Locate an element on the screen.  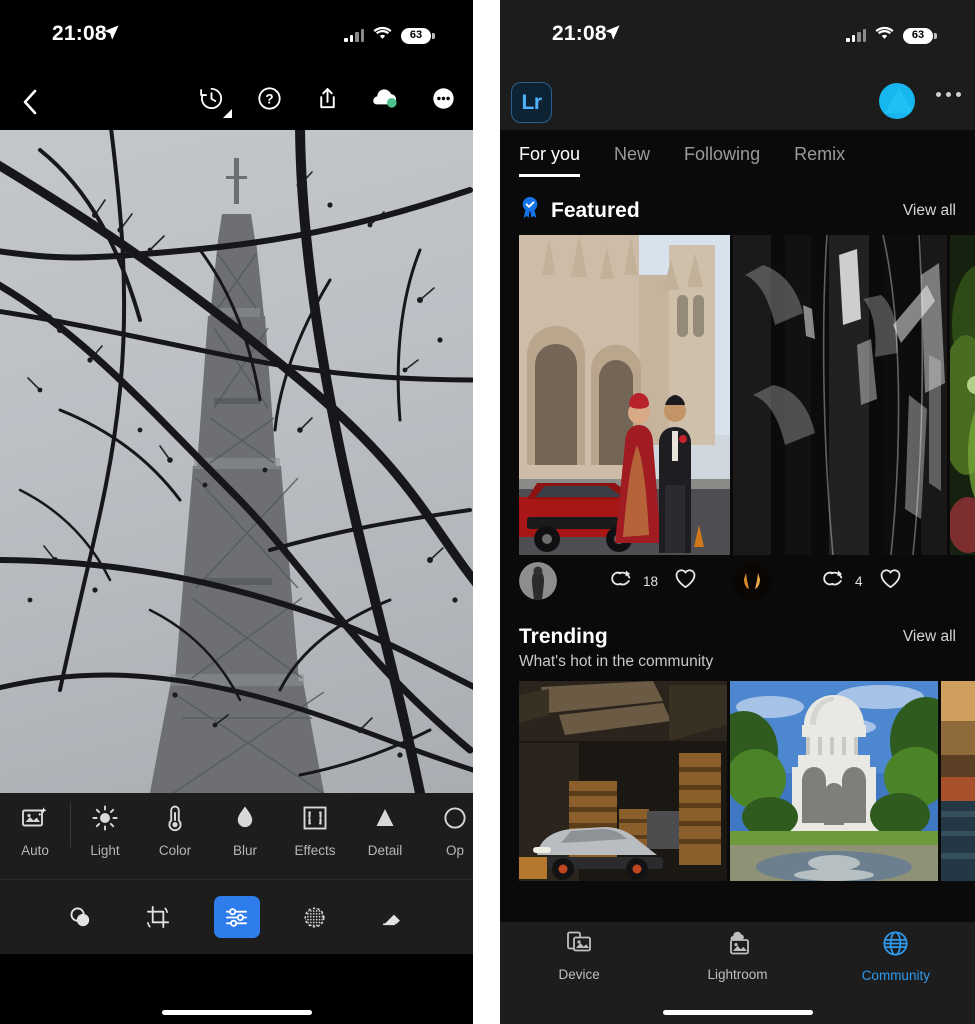
healing-eraser-button is located at coordinates (393, 917).